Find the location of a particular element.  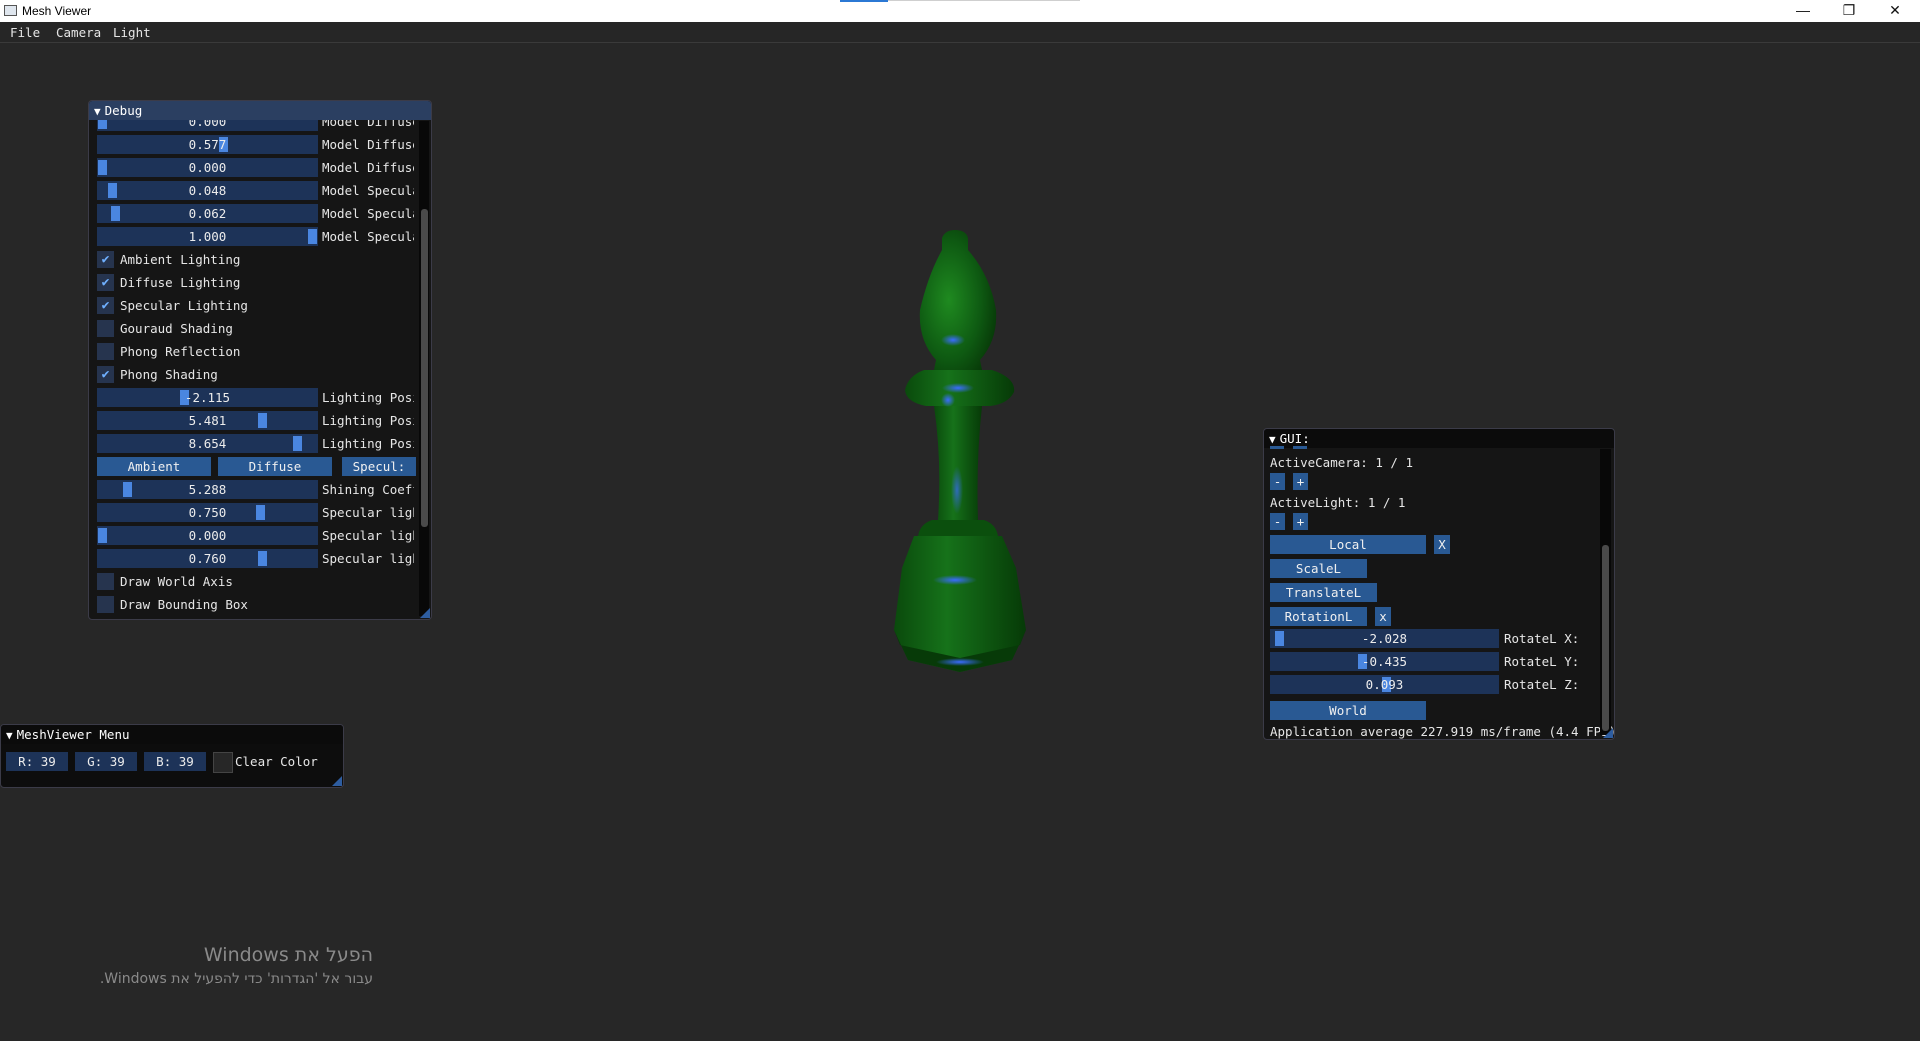

diffuse-color-button: Diffuse is located at coordinates (275, 466).